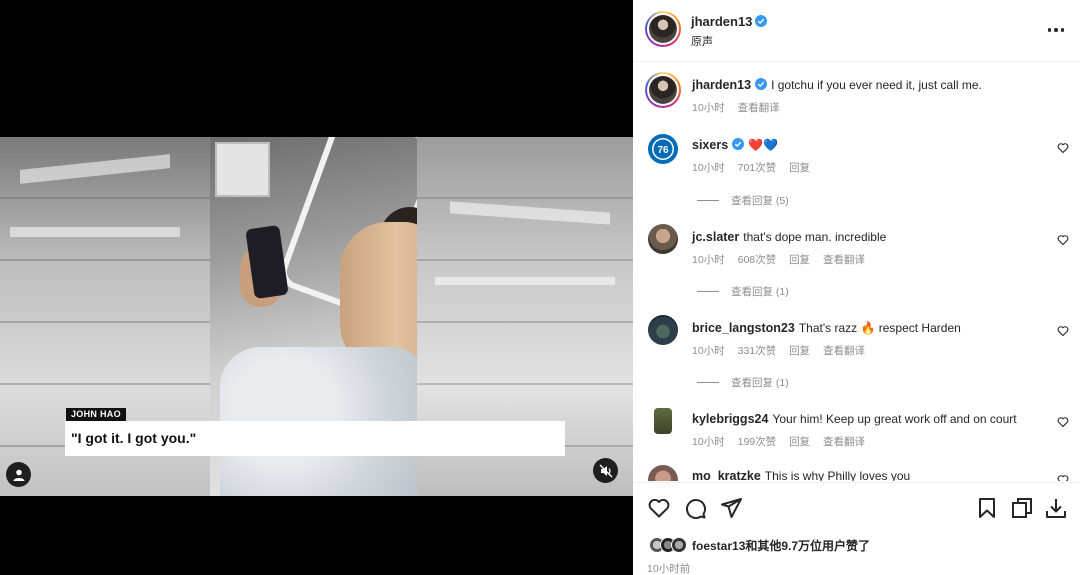  I want to click on commenter-username: jharden13, so click(721, 85).